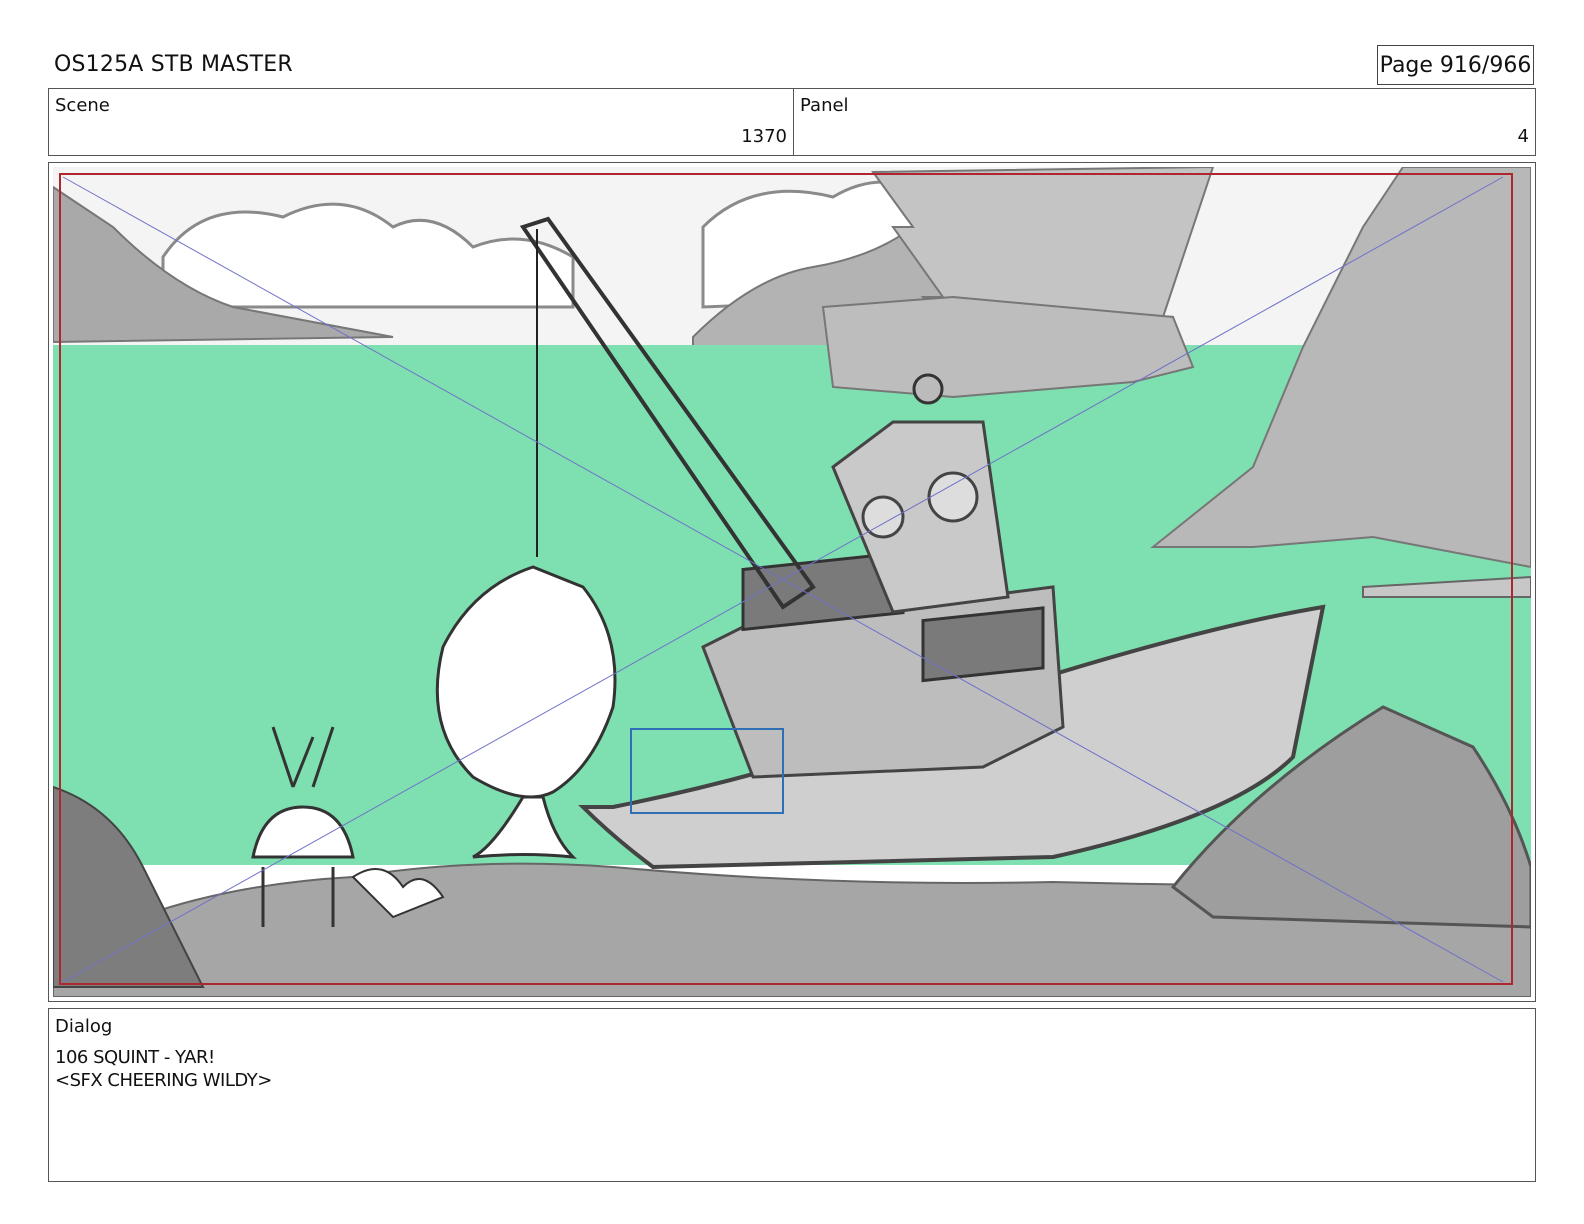 This screenshot has width=1584, height=1224. I want to click on page-number-box: Page 916/966, so click(1455, 65).